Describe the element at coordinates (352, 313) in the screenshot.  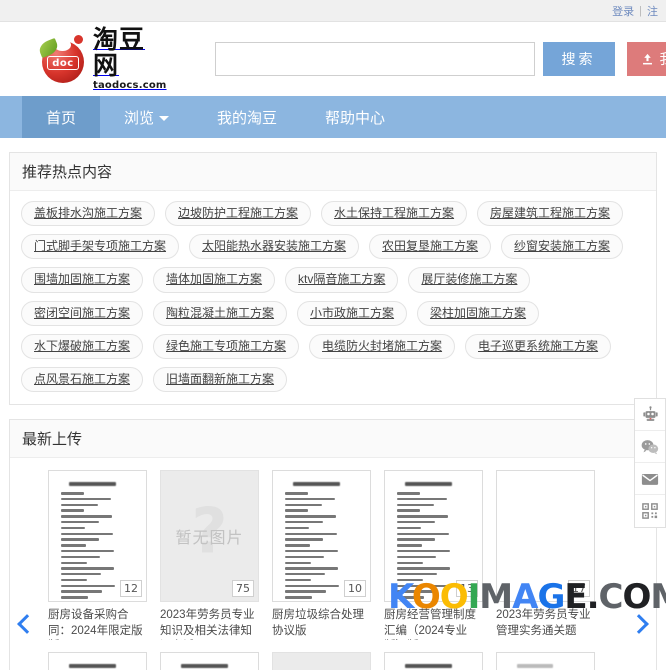
I see `hot-tag: 小市政施工方案` at that location.